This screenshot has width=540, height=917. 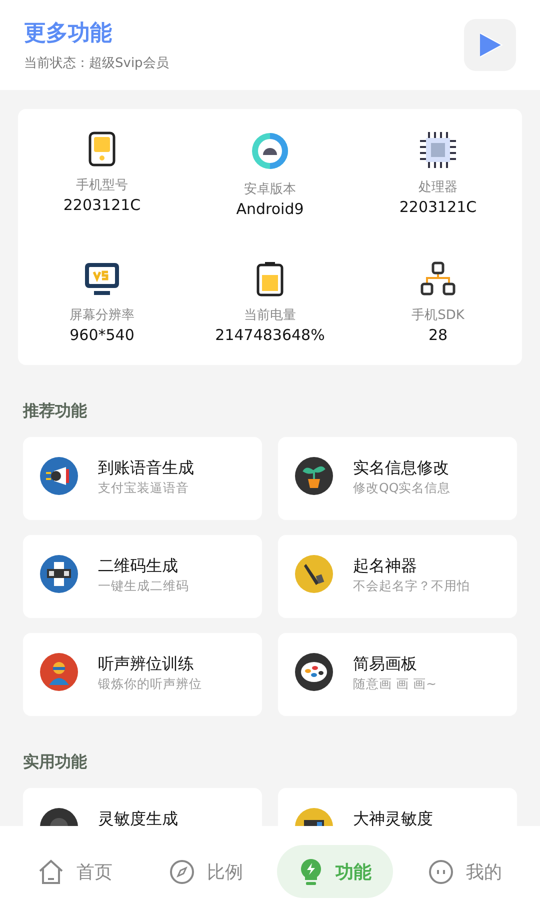 What do you see at coordinates (59, 574) in the screenshot?
I see `printer-icon` at bounding box center [59, 574].